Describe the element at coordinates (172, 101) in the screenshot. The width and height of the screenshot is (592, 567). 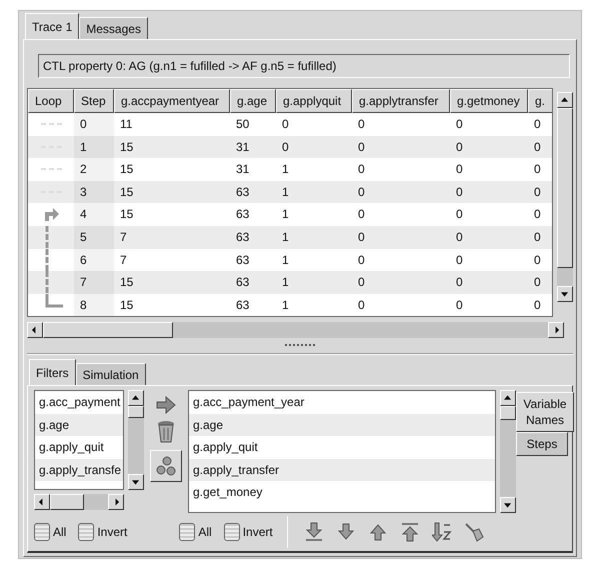
I see `column-header: g.accpaymentyear` at that location.